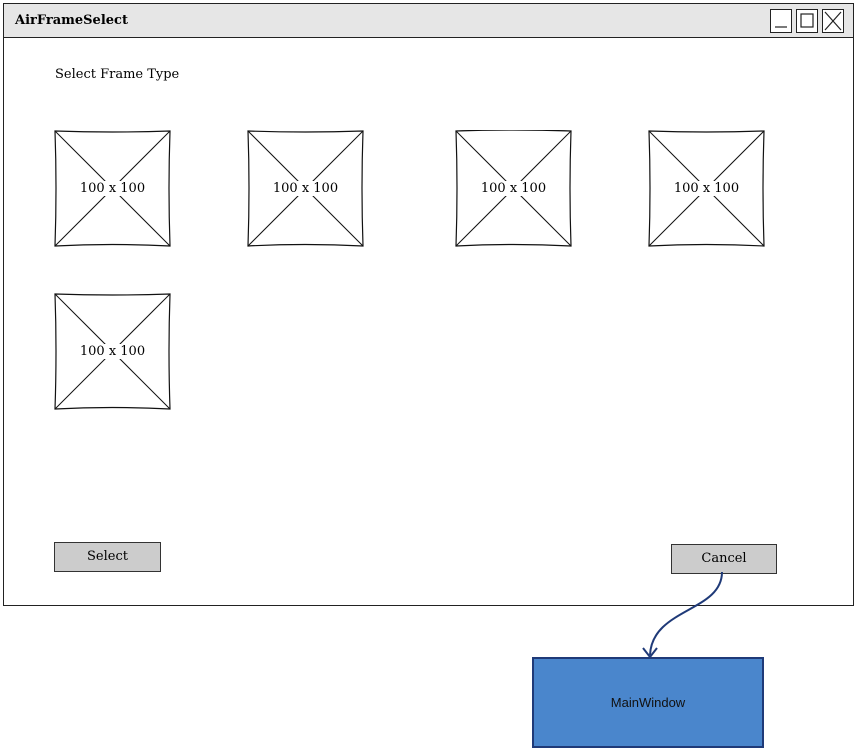 The width and height of the screenshot is (857, 751). I want to click on connector-line, so click(686, 613).